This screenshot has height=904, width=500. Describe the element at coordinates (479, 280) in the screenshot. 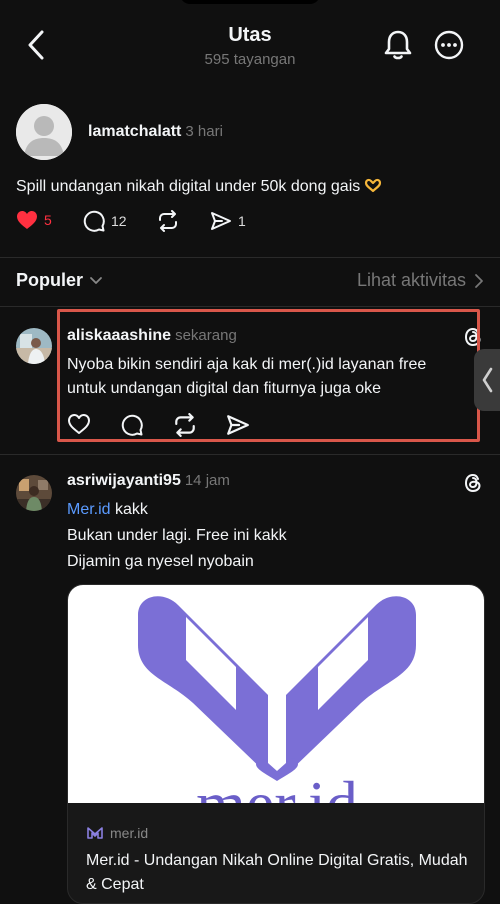

I see `chevron-right-icon` at that location.